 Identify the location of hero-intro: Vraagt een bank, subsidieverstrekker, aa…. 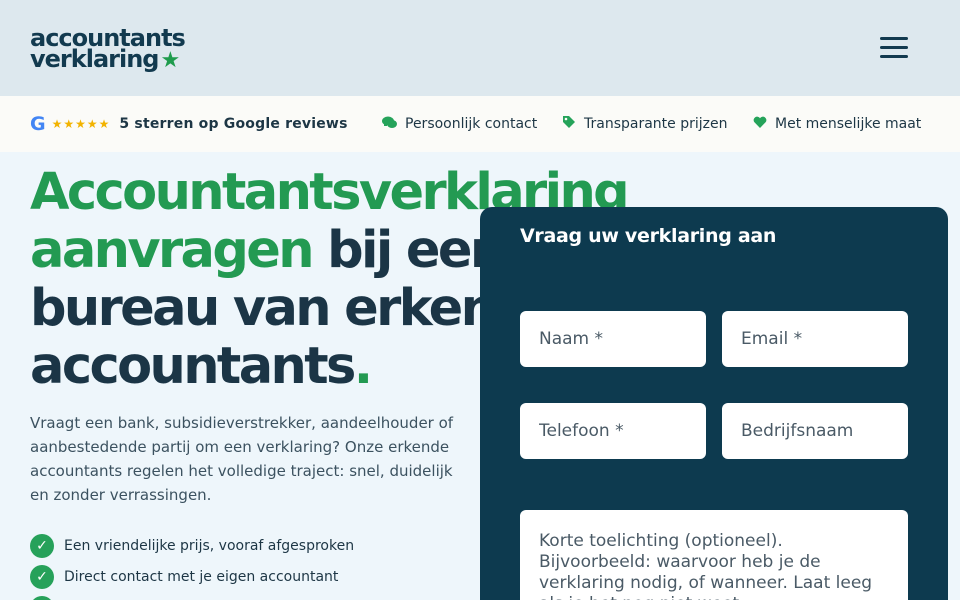
(242, 459).